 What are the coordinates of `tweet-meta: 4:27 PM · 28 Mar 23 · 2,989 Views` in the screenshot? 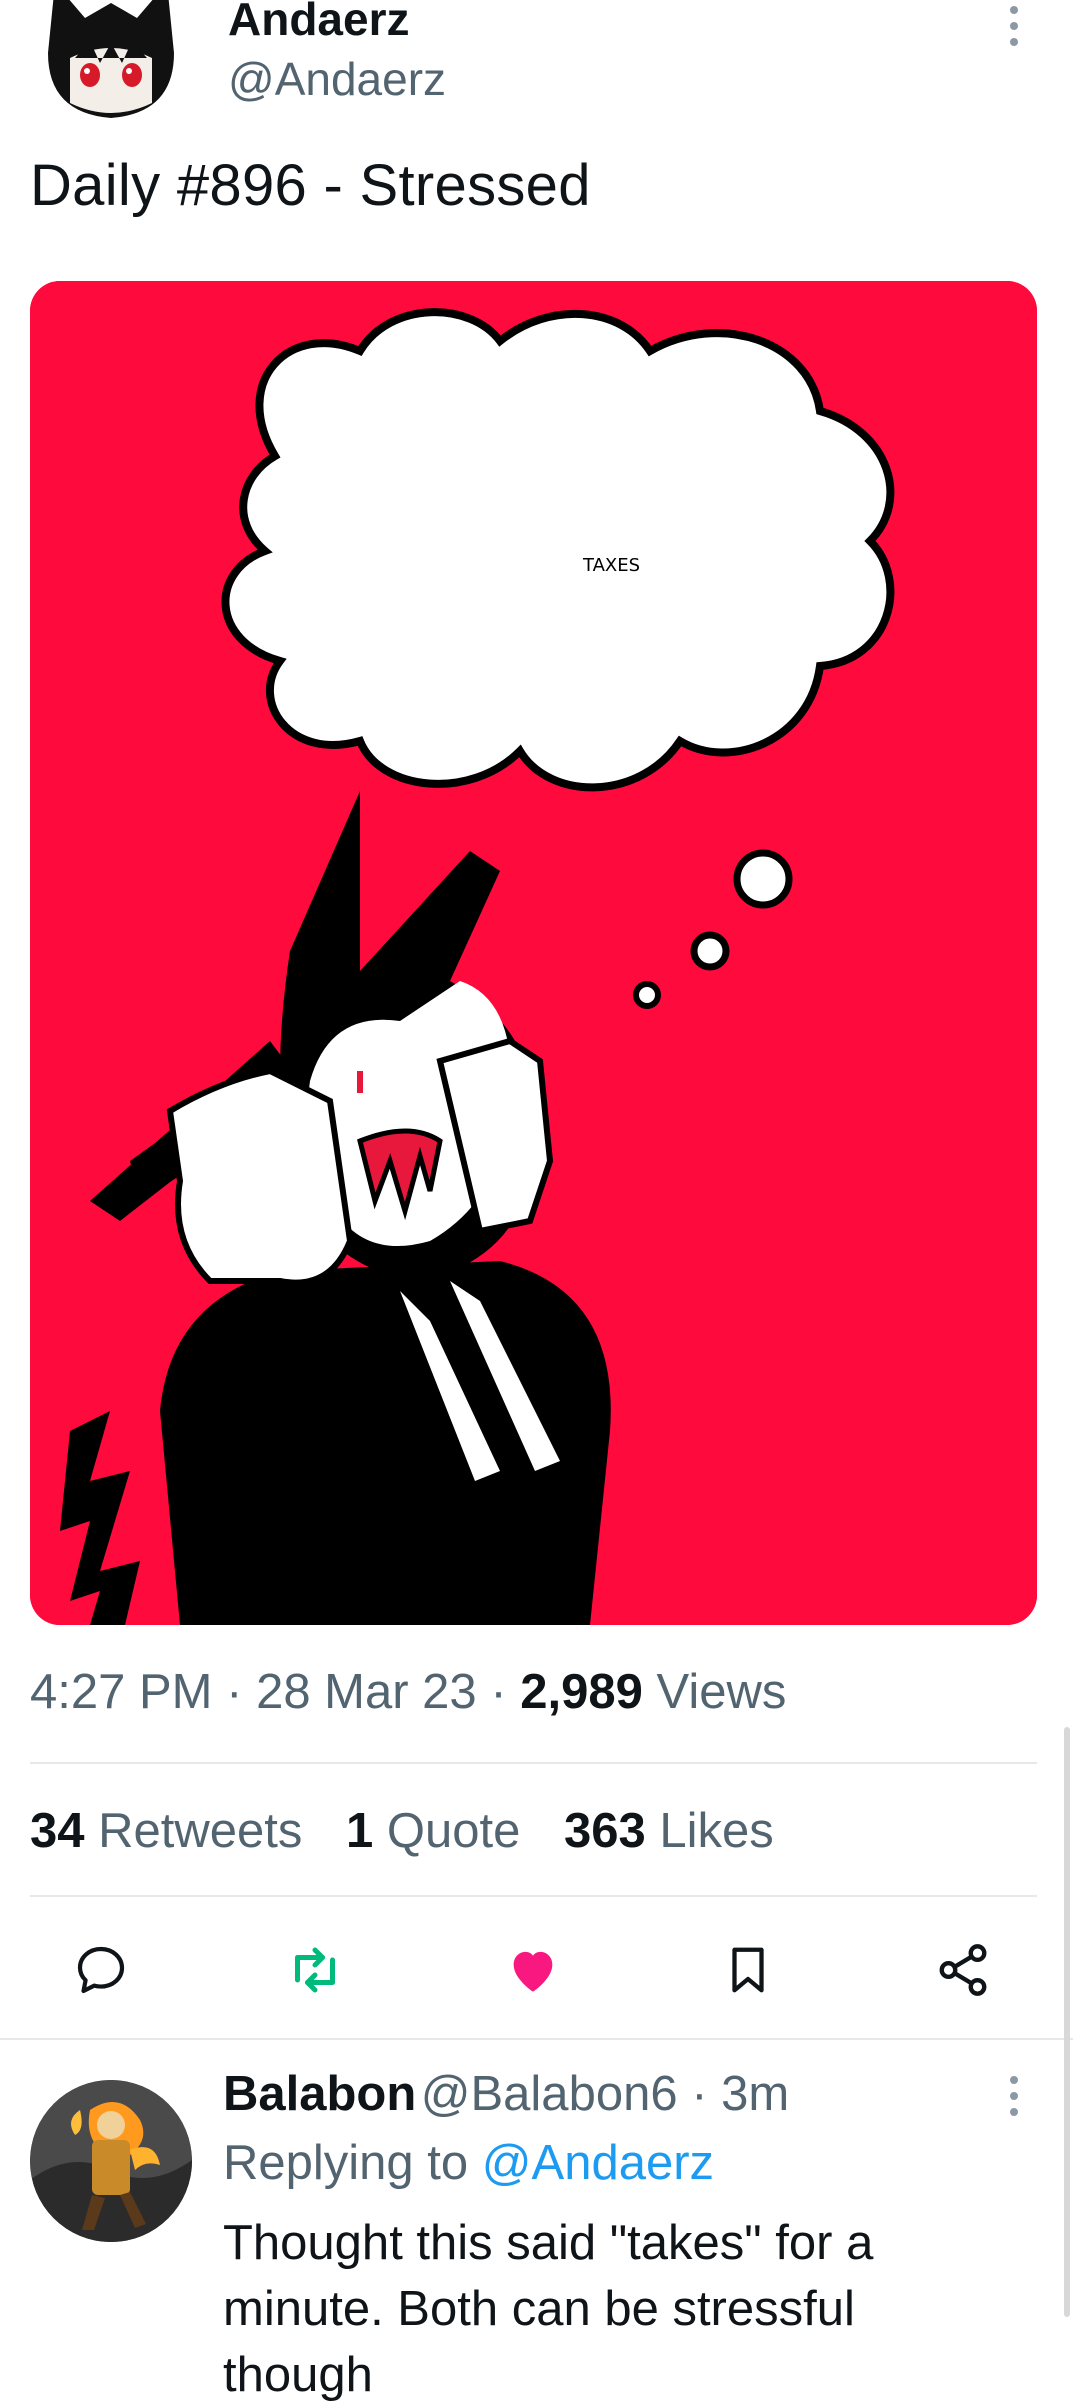 It's located at (408, 1692).